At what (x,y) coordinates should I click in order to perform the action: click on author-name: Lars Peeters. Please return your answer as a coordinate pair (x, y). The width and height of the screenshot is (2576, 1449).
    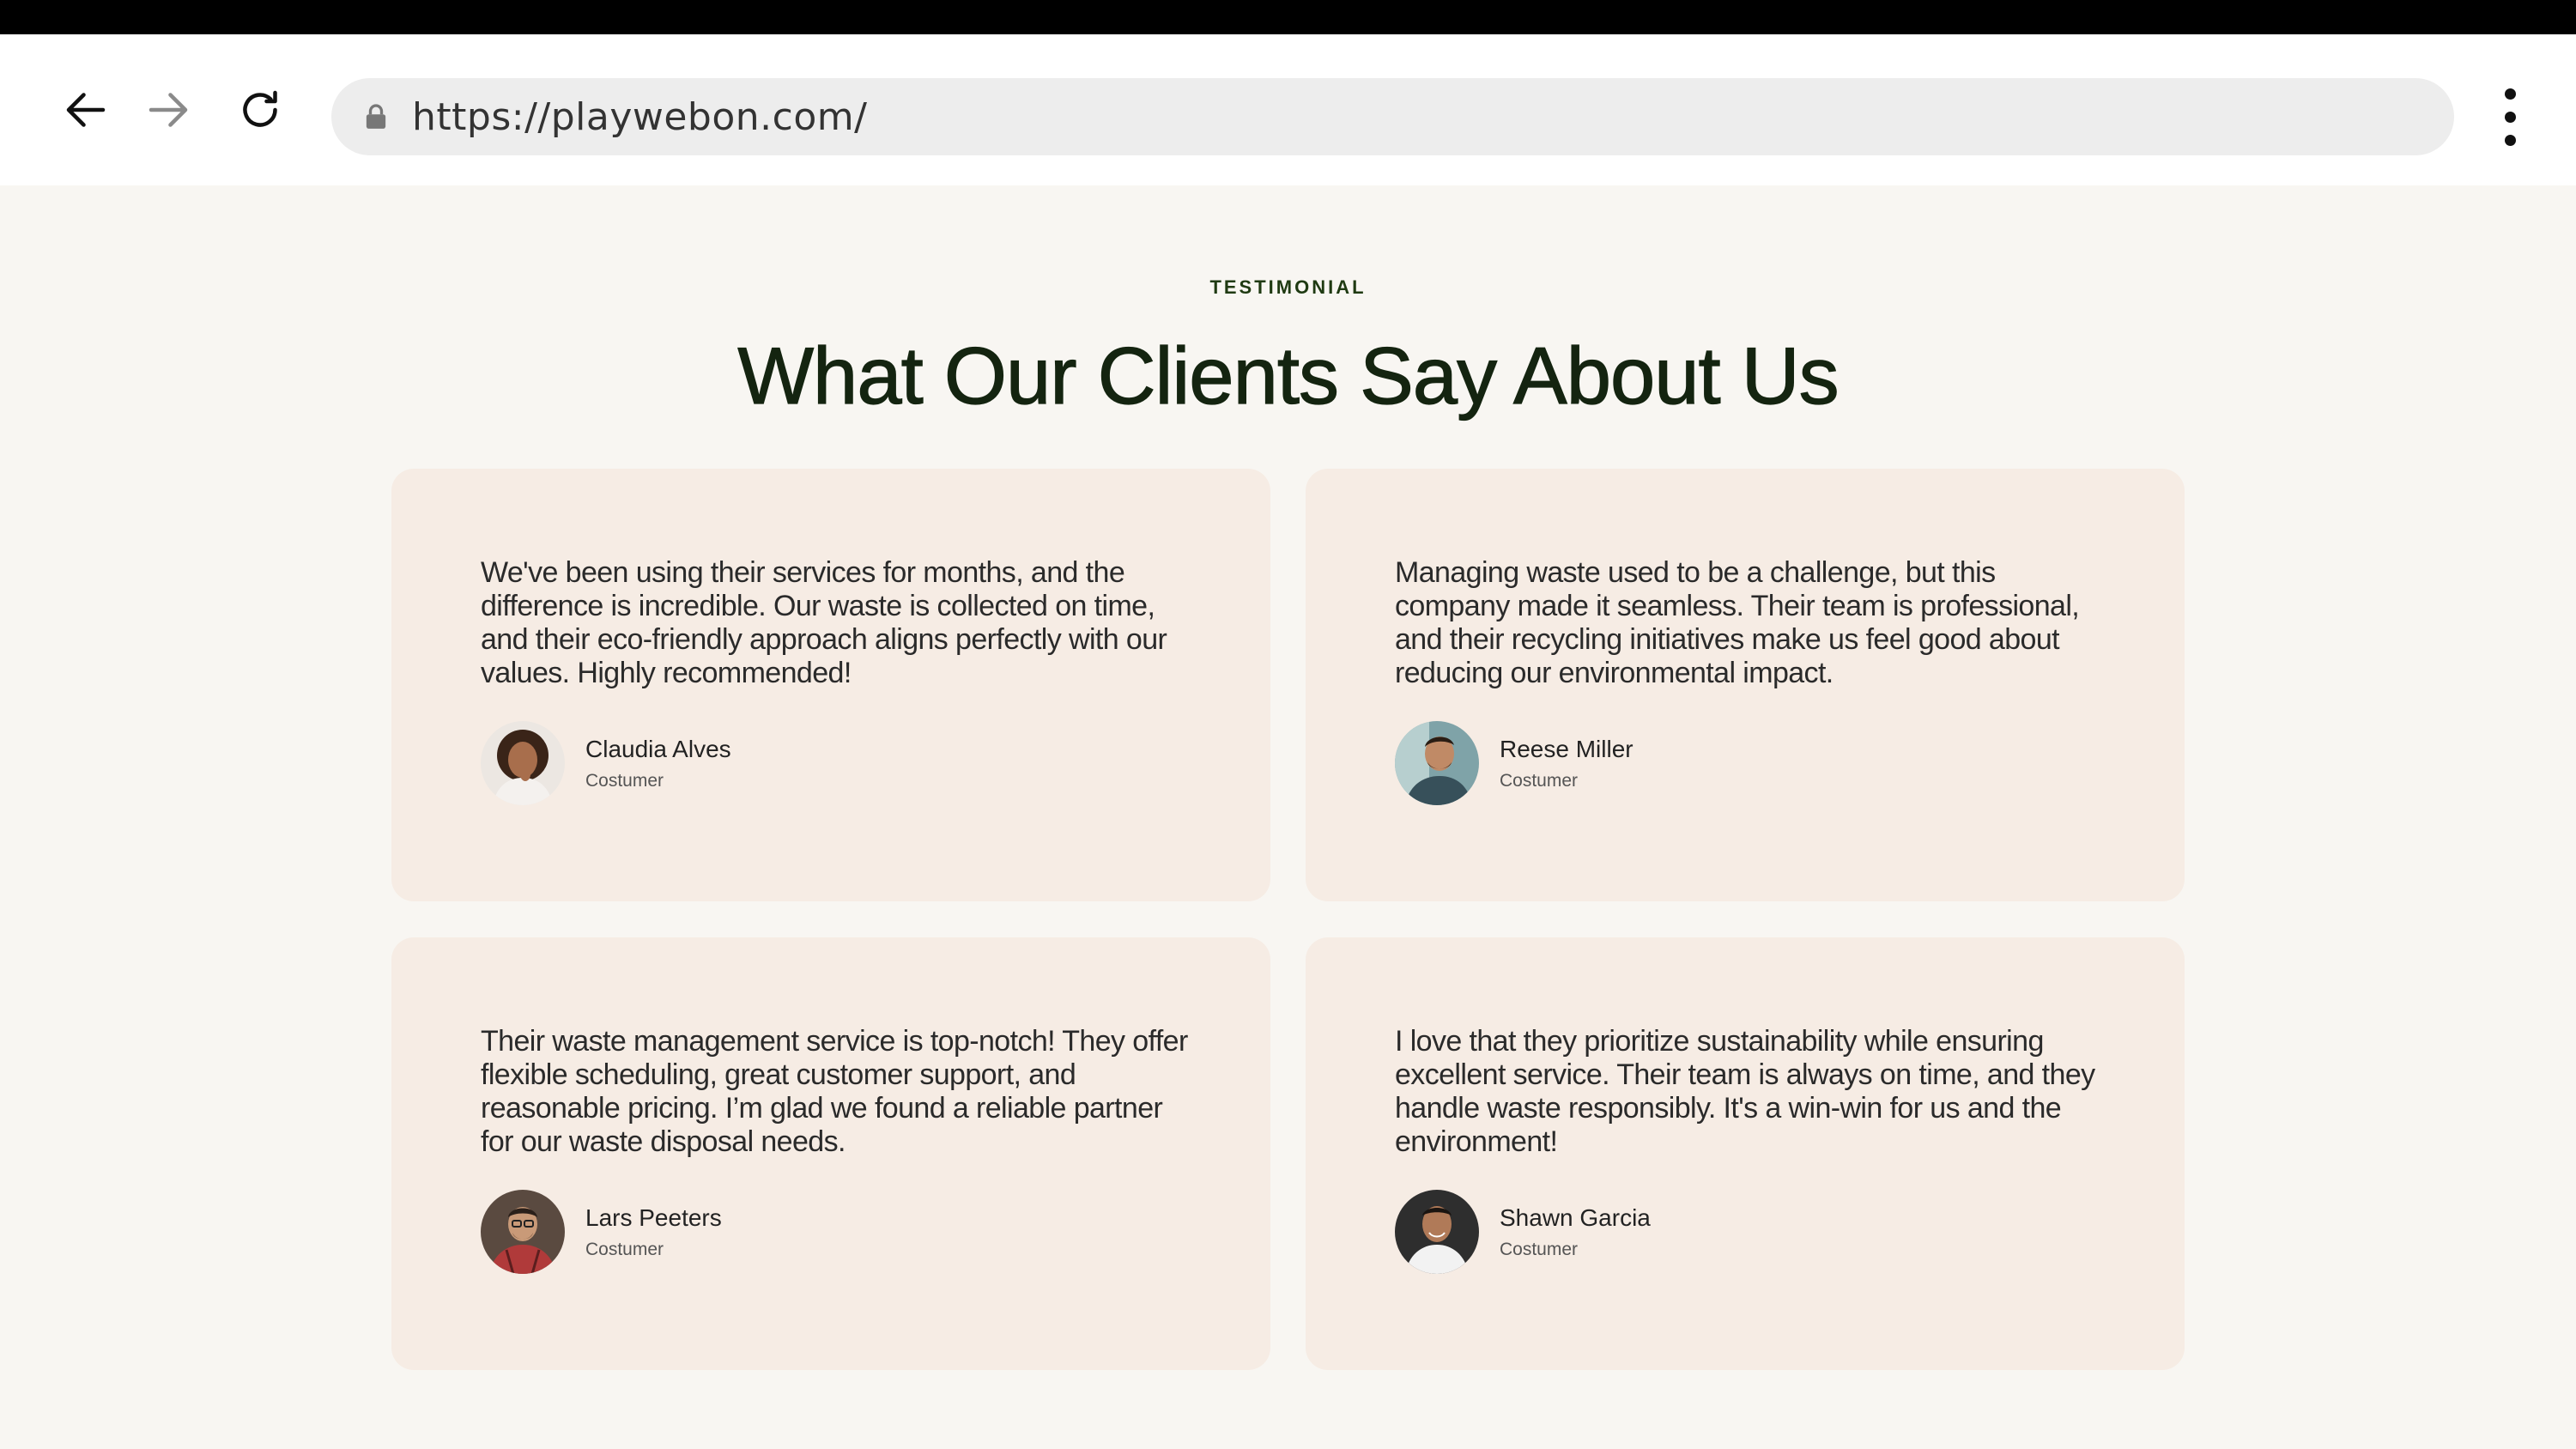
    Looking at the image, I should click on (653, 1217).